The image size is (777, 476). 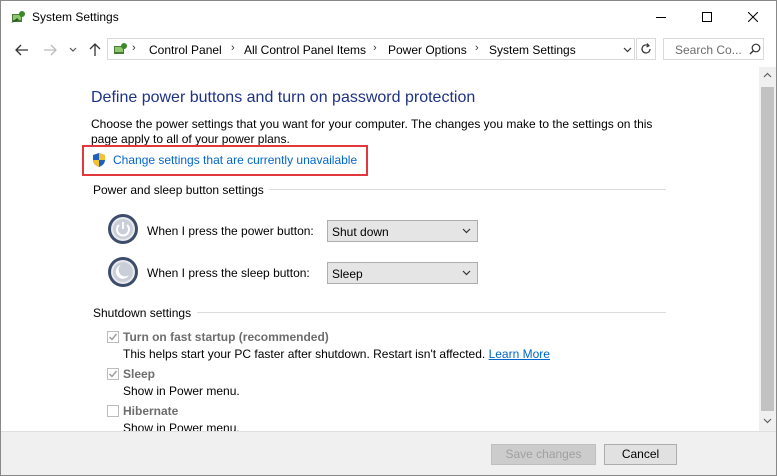 I want to click on minimize-icon, so click(x=661, y=17).